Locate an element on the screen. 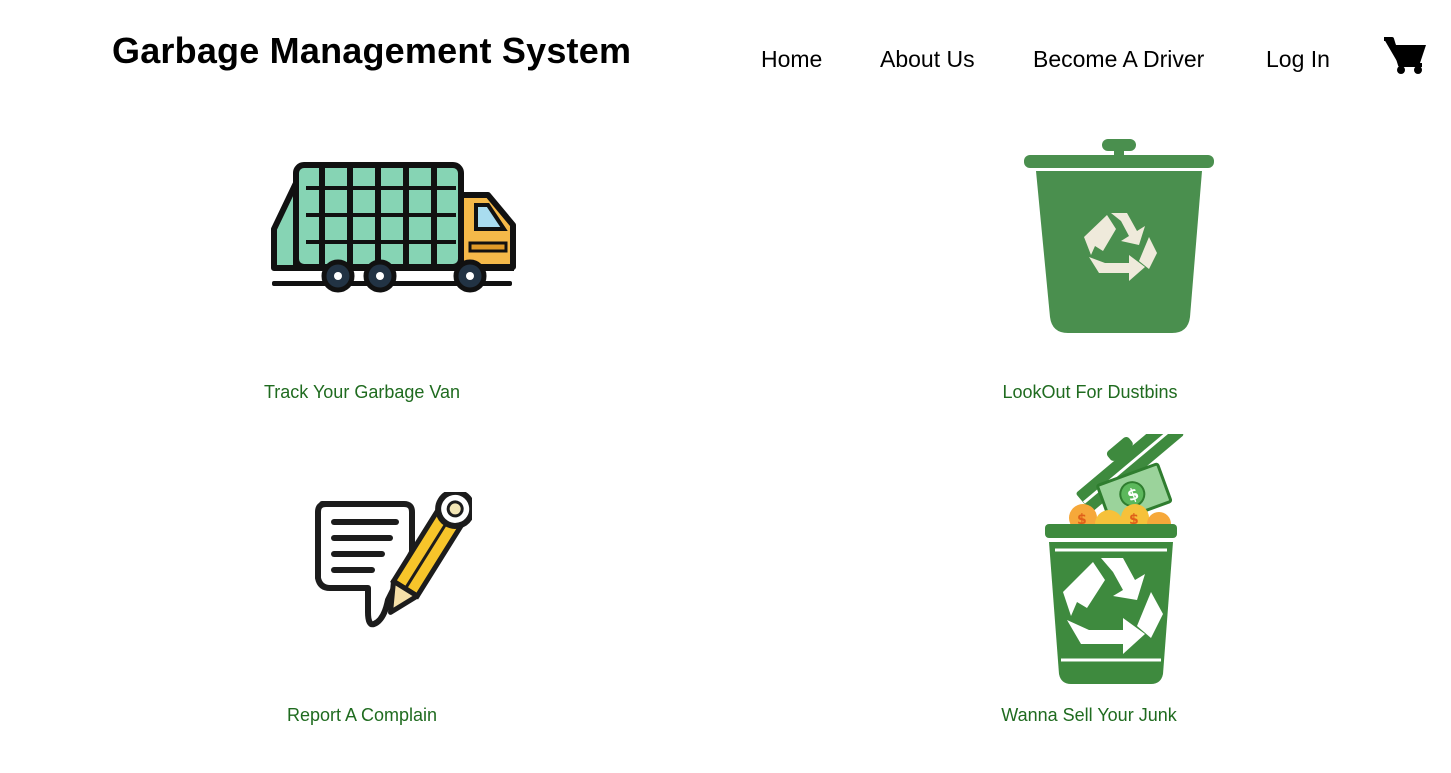 This screenshot has width=1451, height=773. feature-sell-junk: $ $ $ Wanna Sell Your Junk is located at coordinates (1094, 573).